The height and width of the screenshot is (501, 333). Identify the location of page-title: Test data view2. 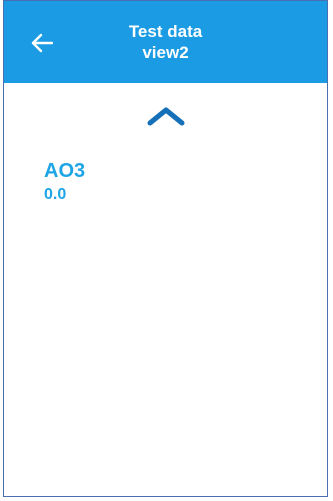
(165, 42).